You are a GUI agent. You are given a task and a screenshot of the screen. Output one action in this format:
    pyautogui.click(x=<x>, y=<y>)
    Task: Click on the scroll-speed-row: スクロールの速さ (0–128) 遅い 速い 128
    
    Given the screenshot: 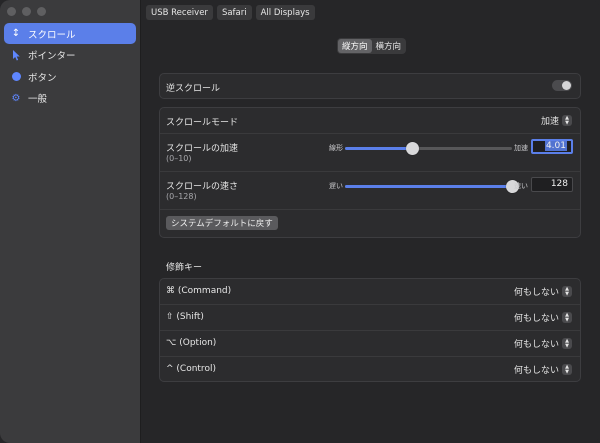 What is the action you would take?
    pyautogui.click(x=370, y=191)
    